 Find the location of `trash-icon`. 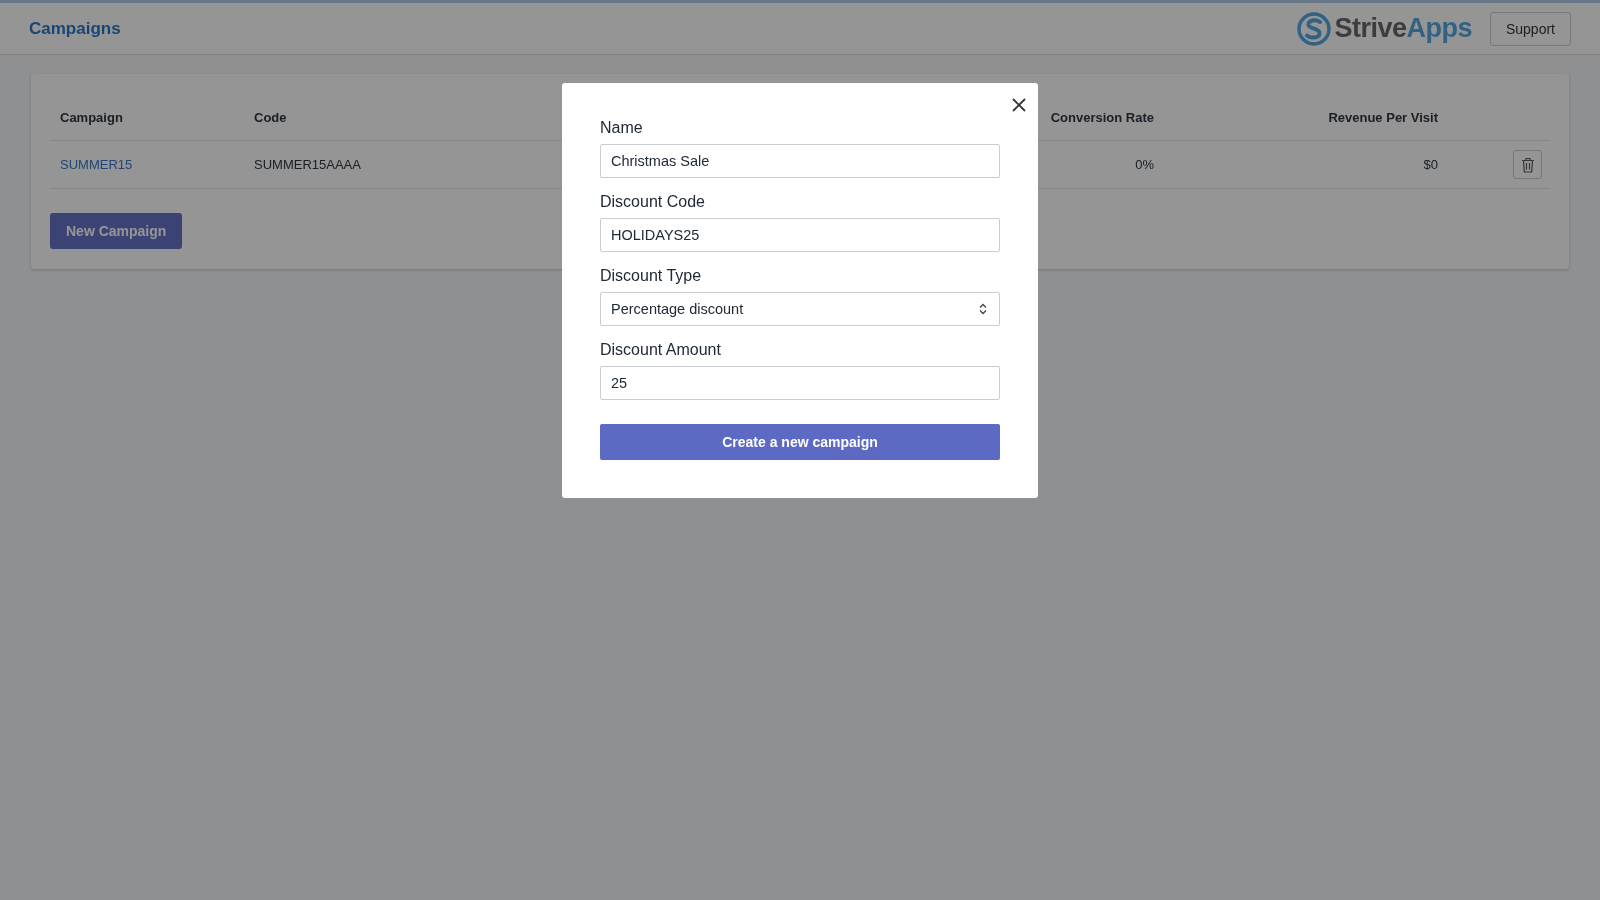

trash-icon is located at coordinates (1527, 164).